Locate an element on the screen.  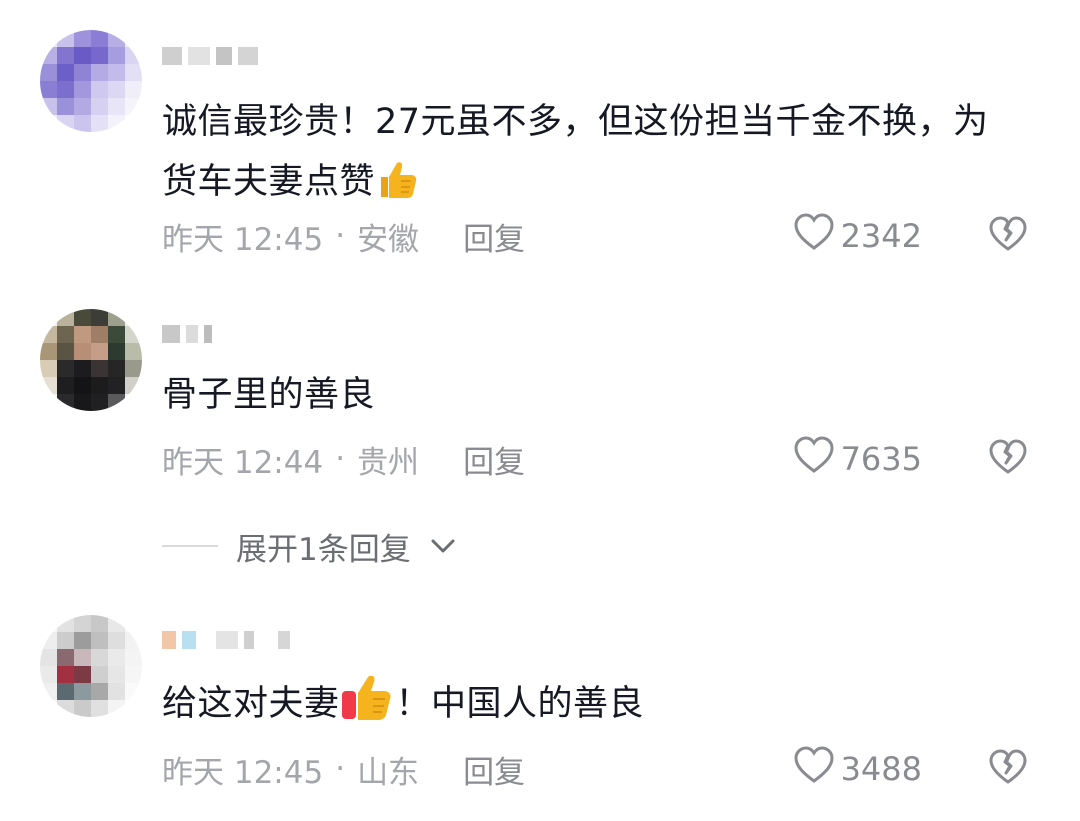
like-count: 7635 is located at coordinates (881, 459).